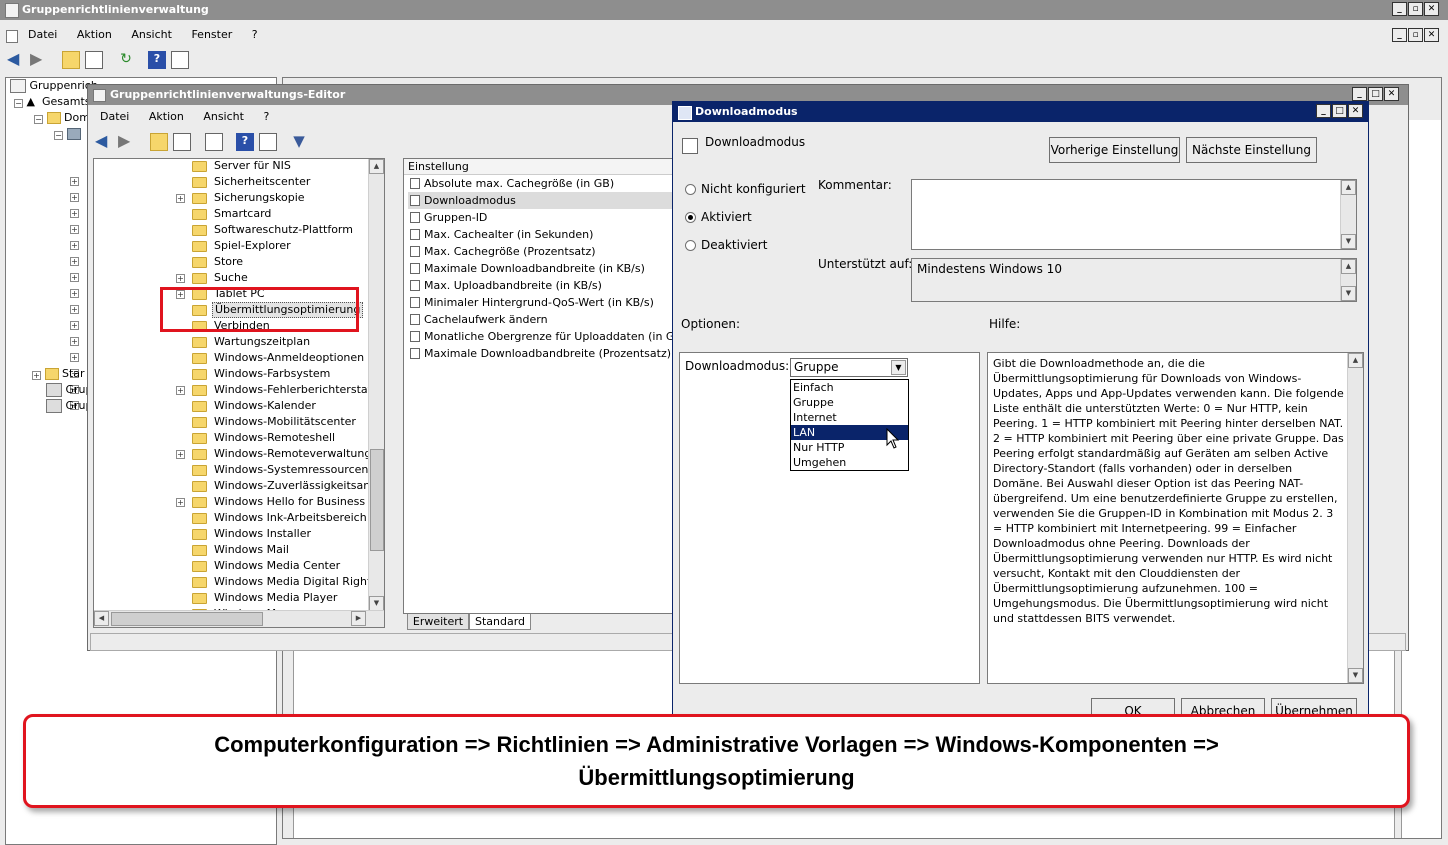 Image resolution: width=1448 pixels, height=845 pixels. I want to click on dialog-close-button: ✕, so click(1355, 111).